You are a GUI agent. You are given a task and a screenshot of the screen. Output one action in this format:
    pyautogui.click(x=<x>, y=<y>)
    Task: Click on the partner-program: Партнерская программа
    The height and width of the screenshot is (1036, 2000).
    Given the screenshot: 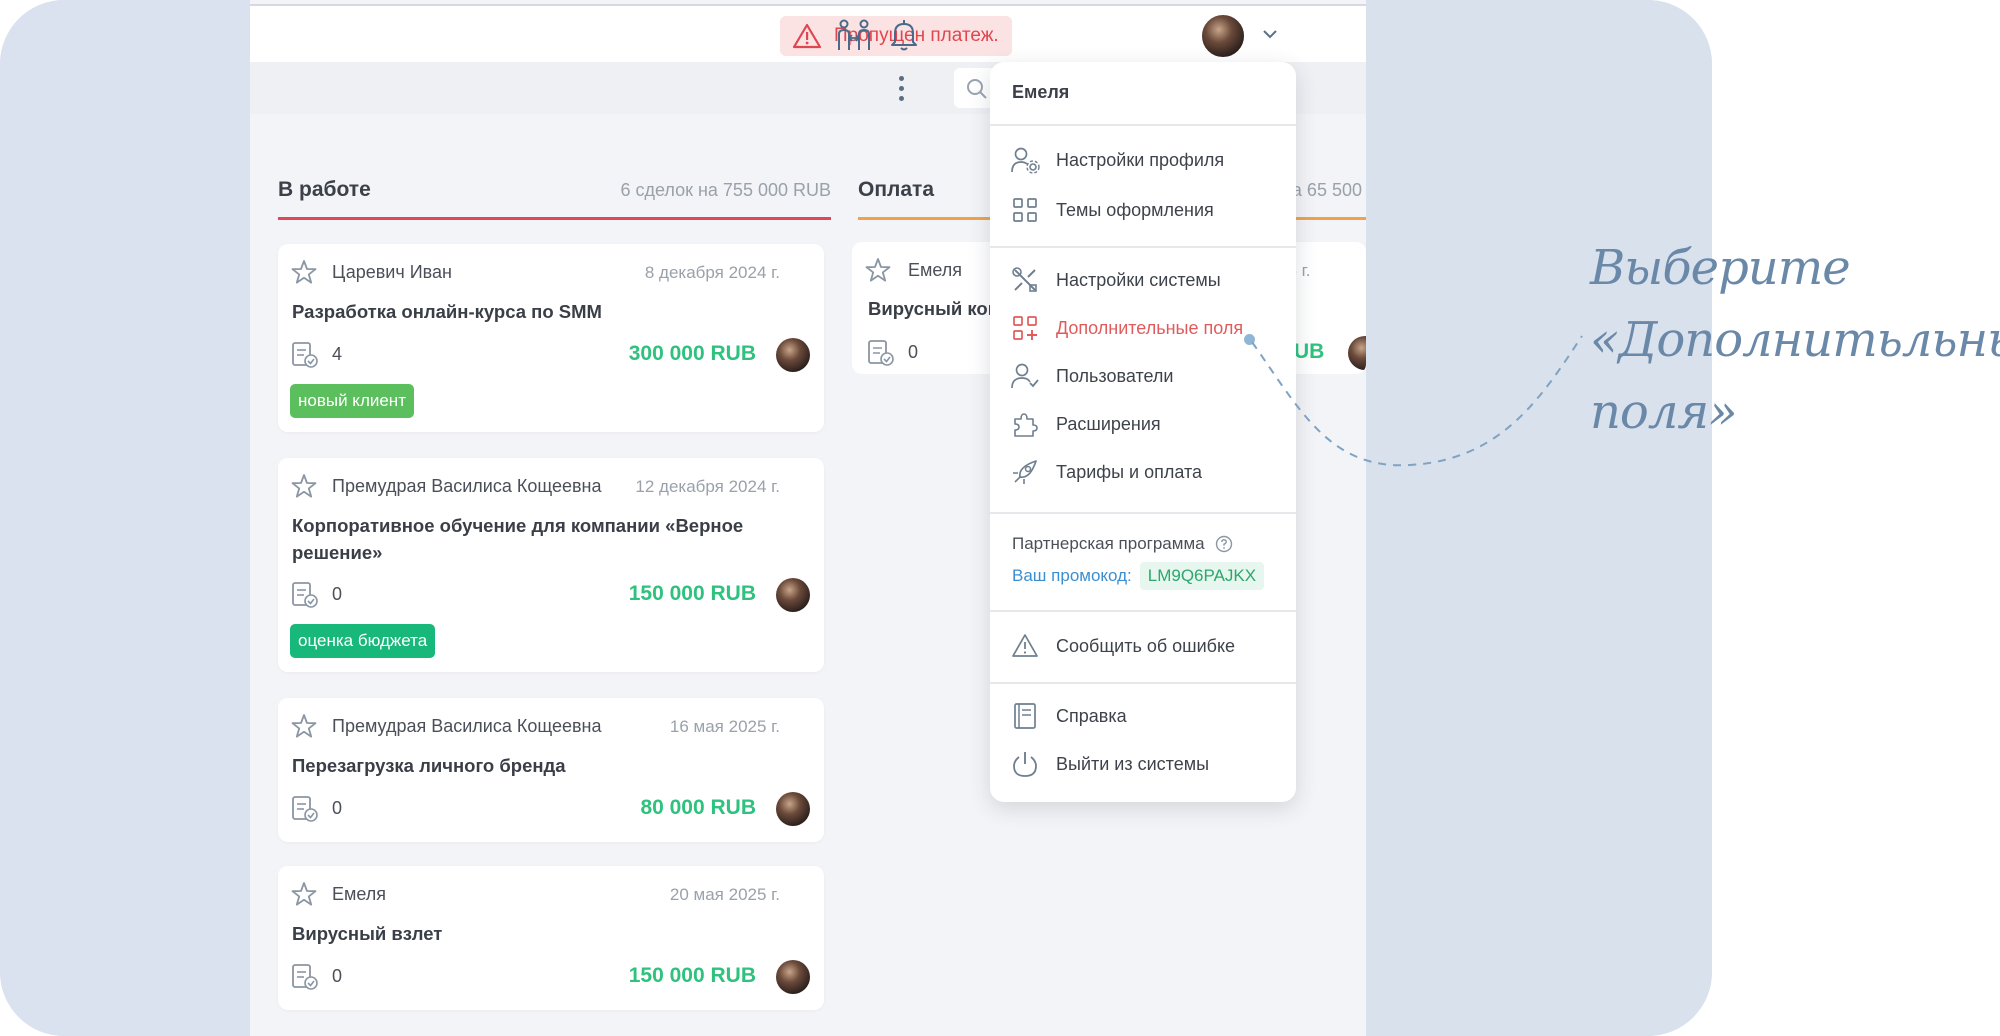 What is the action you would take?
    pyautogui.click(x=1122, y=544)
    